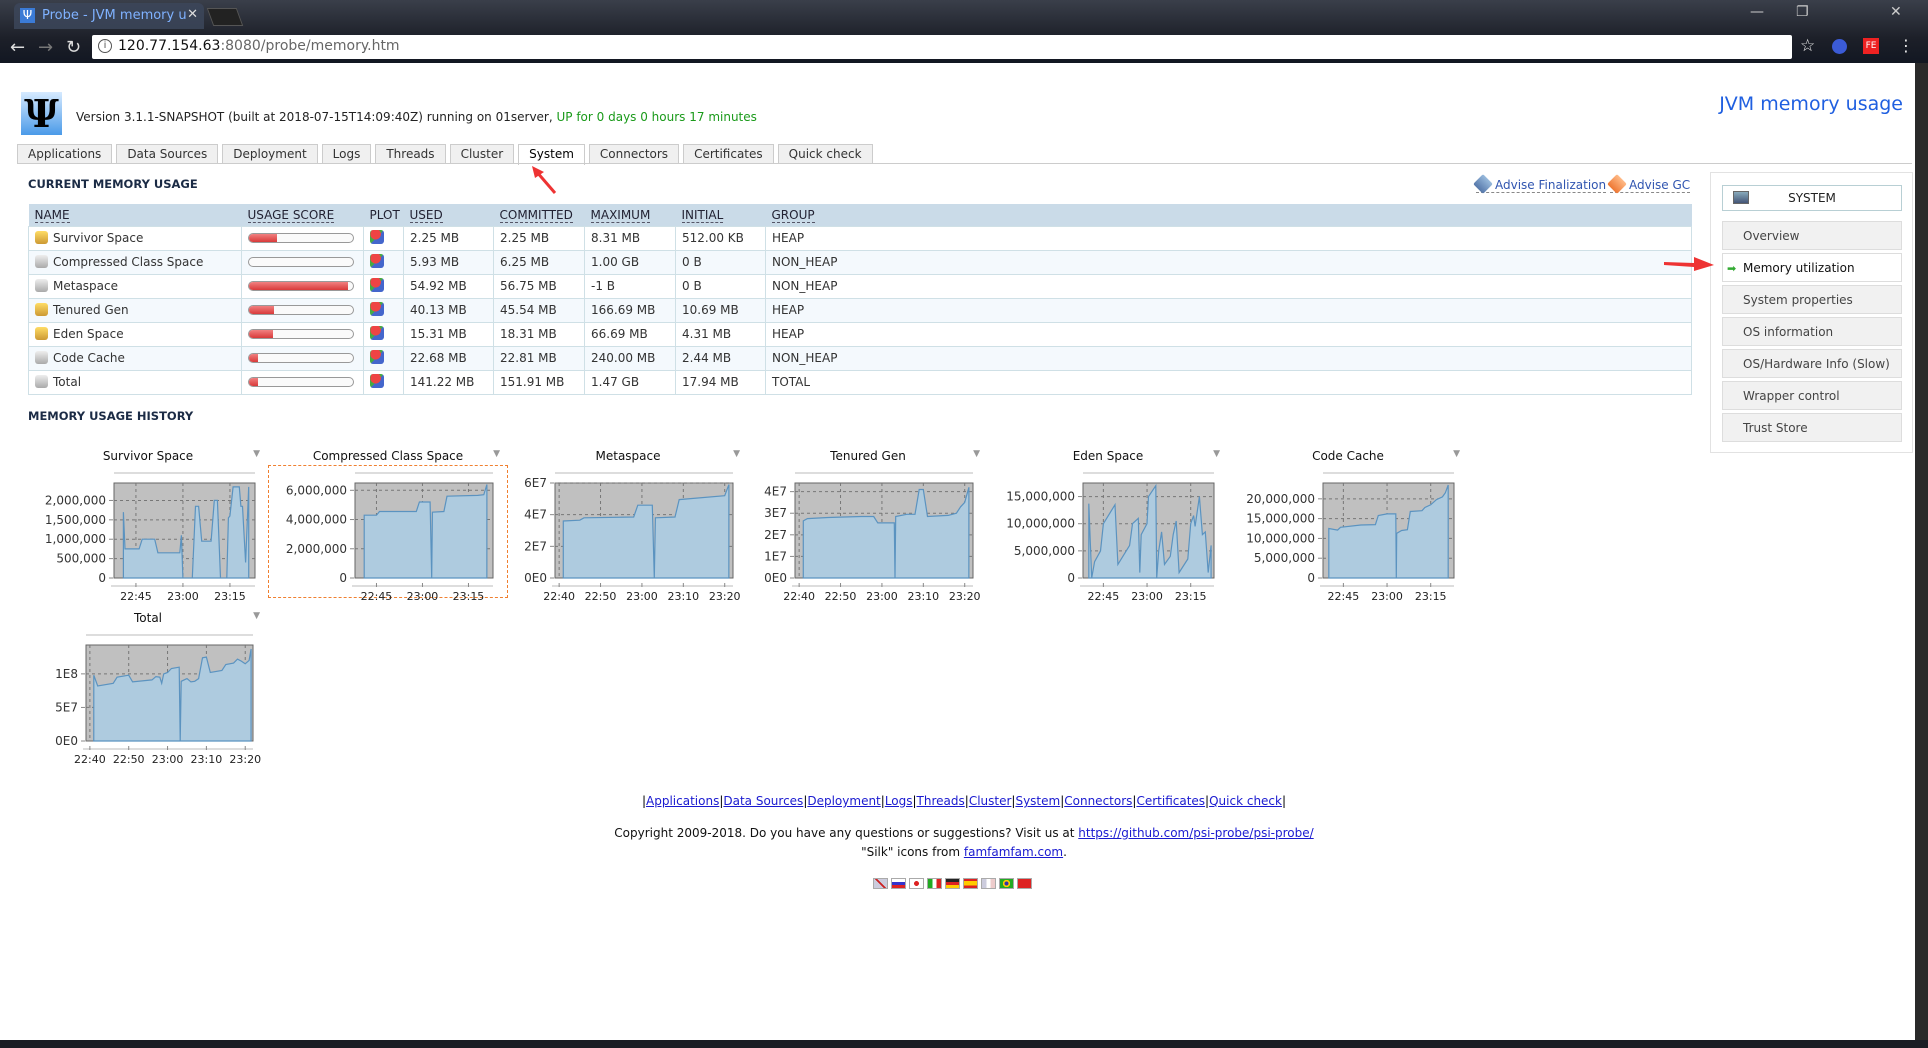 The height and width of the screenshot is (1048, 1928). I want to click on back-icon: ←, so click(17, 47).